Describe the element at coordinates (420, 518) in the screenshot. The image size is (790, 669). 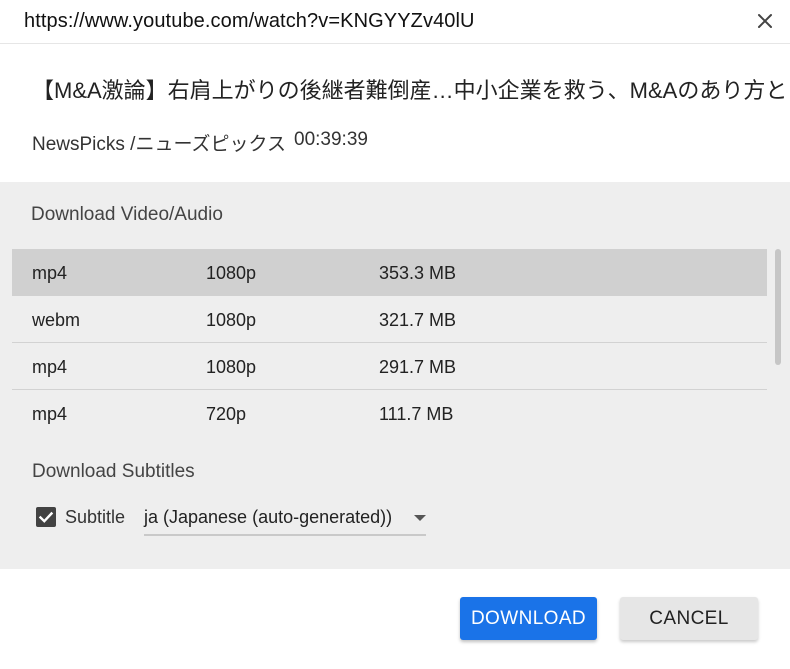
I see `dropdown-arrow-icon` at that location.